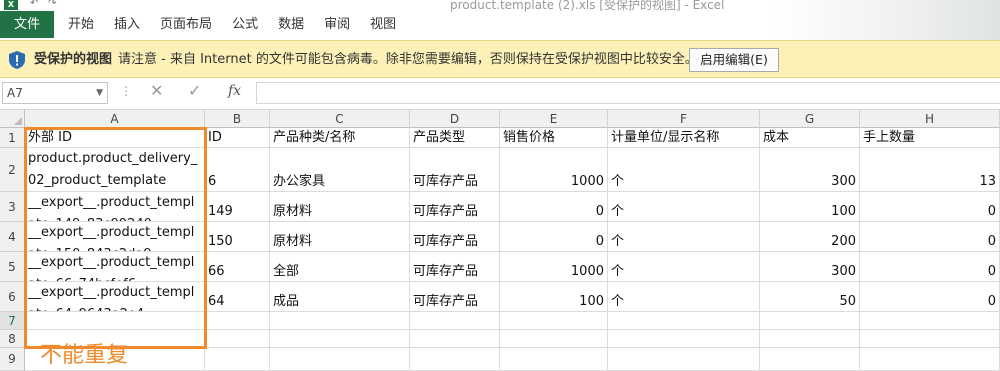 The image size is (1000, 371). Describe the element at coordinates (186, 24) in the screenshot. I see `tab-page-layout: 页面布局` at that location.